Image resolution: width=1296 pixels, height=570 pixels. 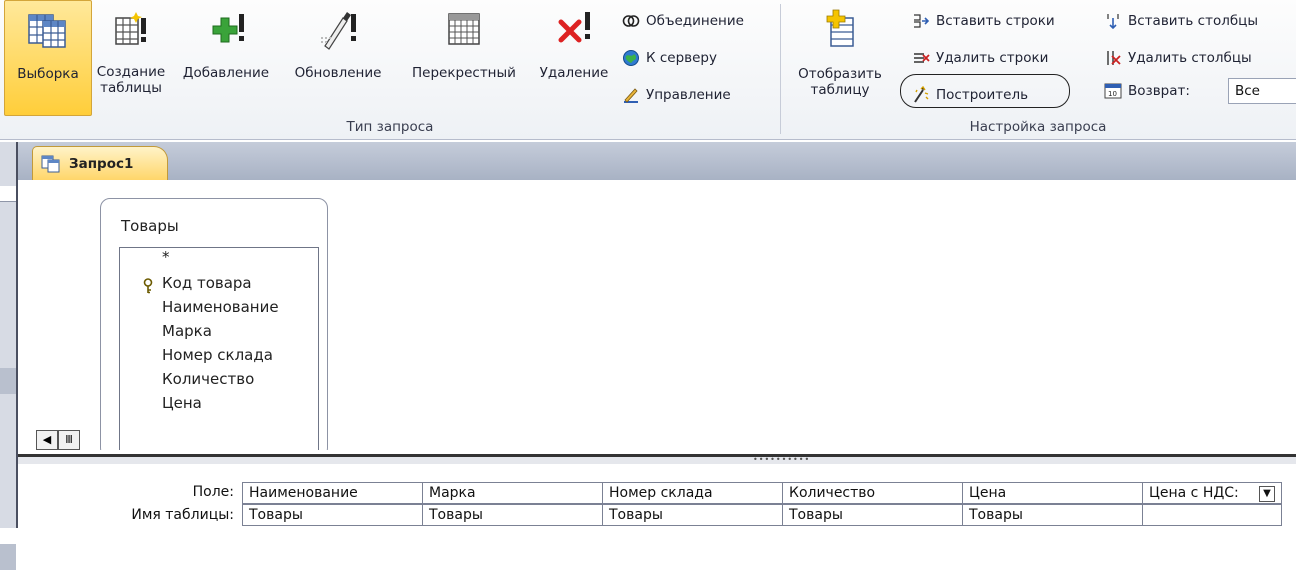 I want to click on union-label: Объединение, so click(x=695, y=21).